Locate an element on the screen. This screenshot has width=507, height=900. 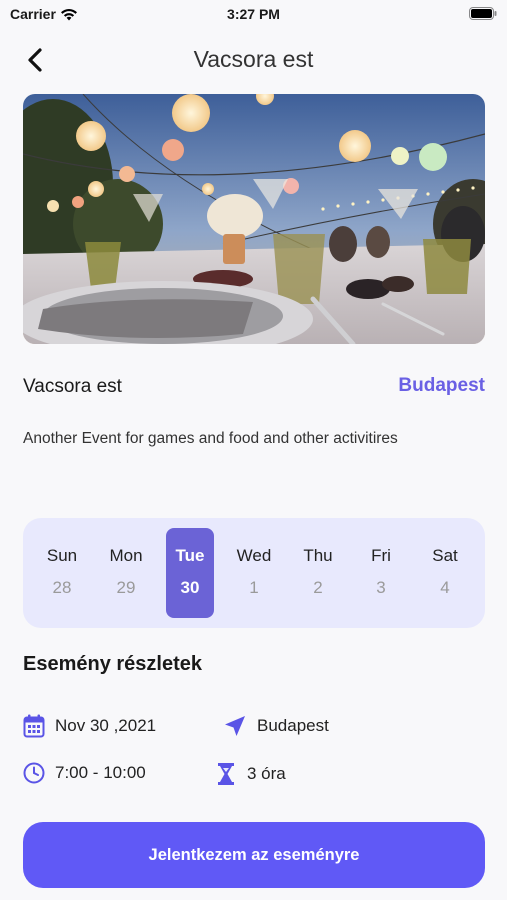
event-time: 7:00 - 10:00 is located at coordinates (100, 772).